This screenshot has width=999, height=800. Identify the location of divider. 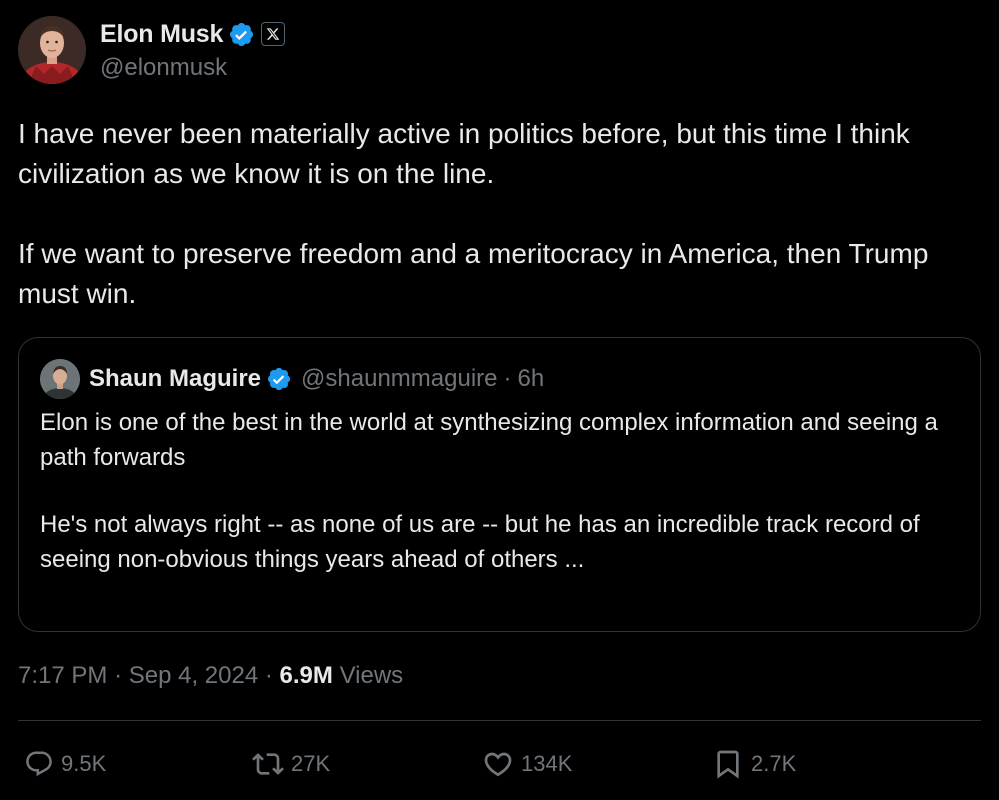
(499, 720).